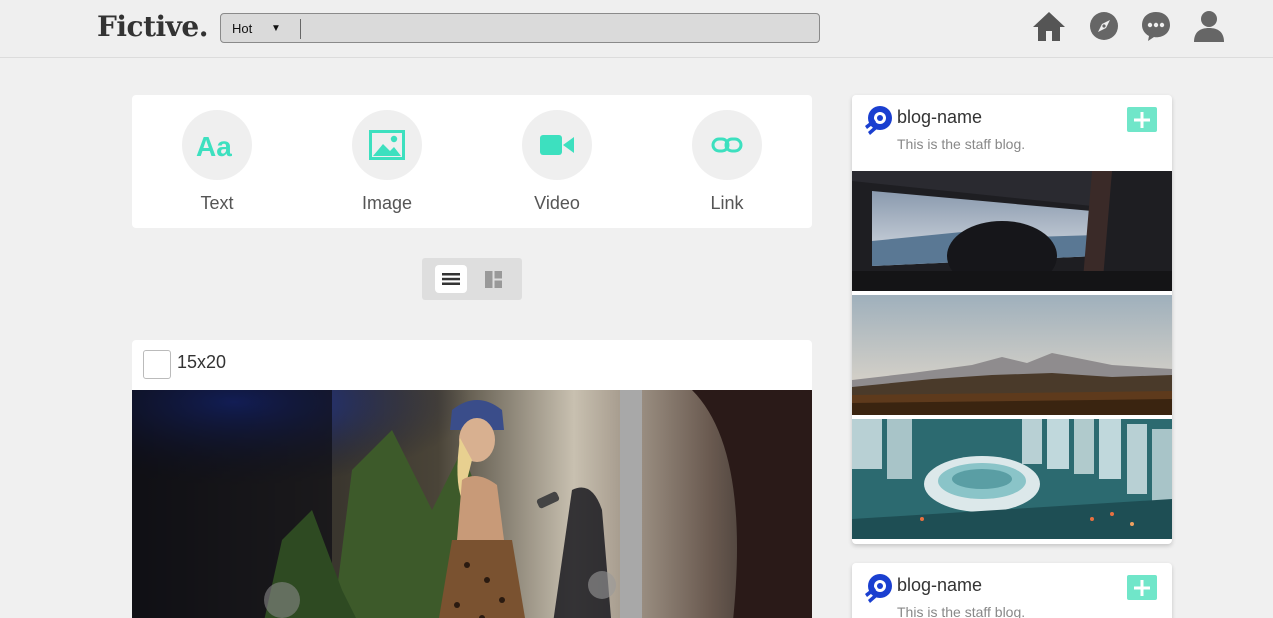 Image resolution: width=1273 pixels, height=618 pixels. I want to click on post-type-image-label: Image, so click(387, 203).